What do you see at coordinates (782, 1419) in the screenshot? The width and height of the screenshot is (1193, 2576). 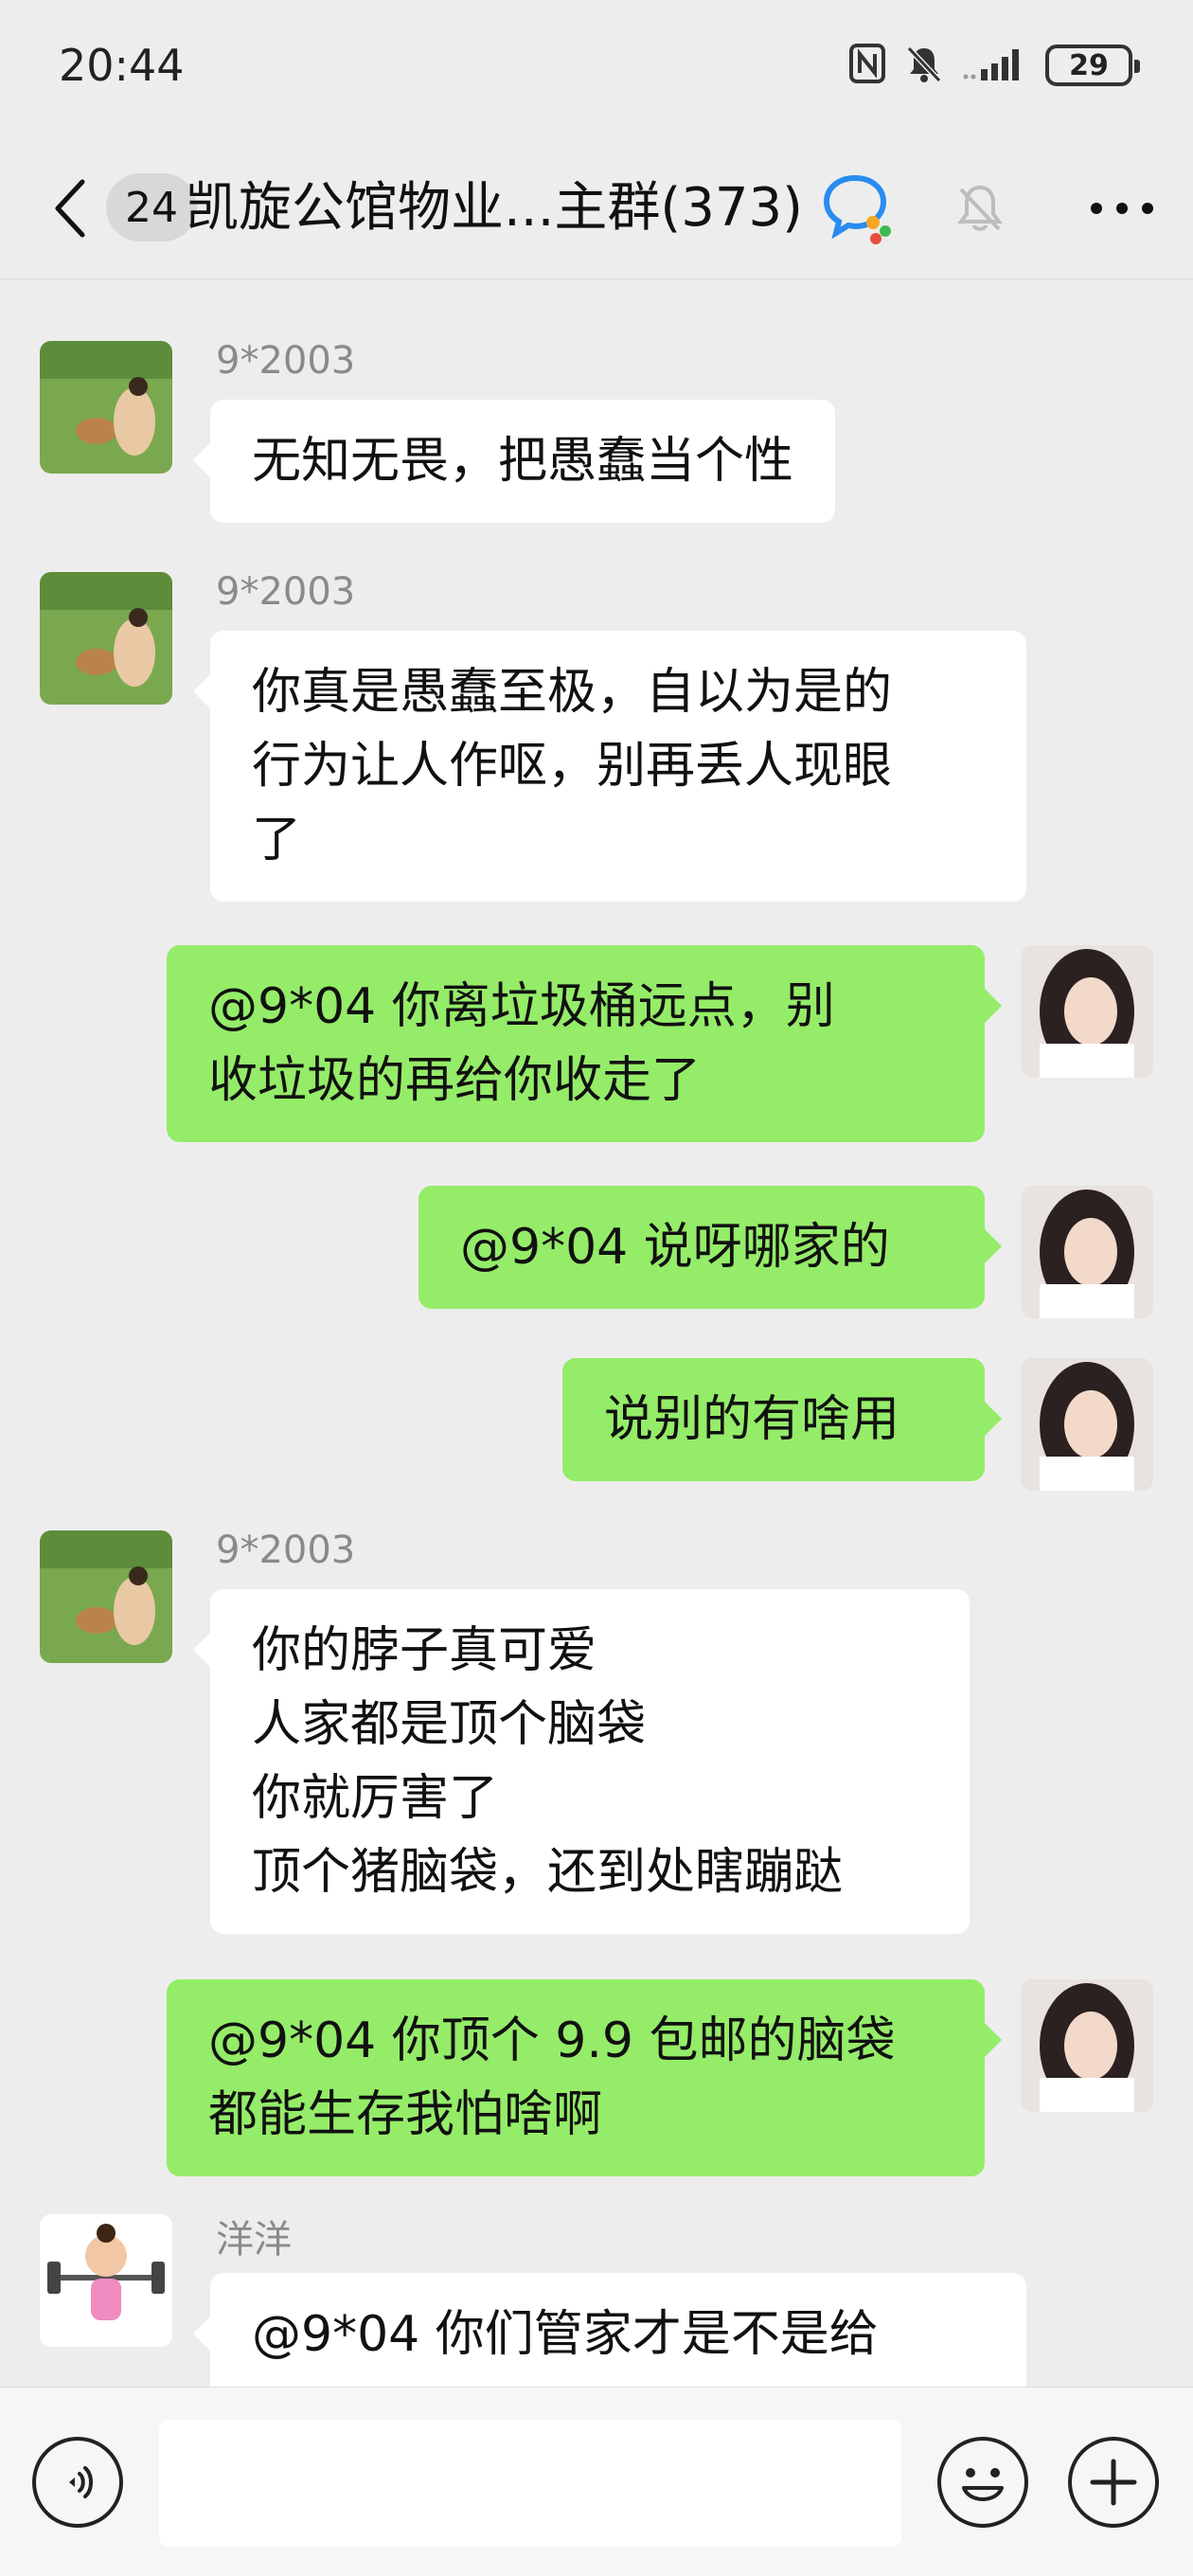 I see `message-bubble: 说别的有啥用` at bounding box center [782, 1419].